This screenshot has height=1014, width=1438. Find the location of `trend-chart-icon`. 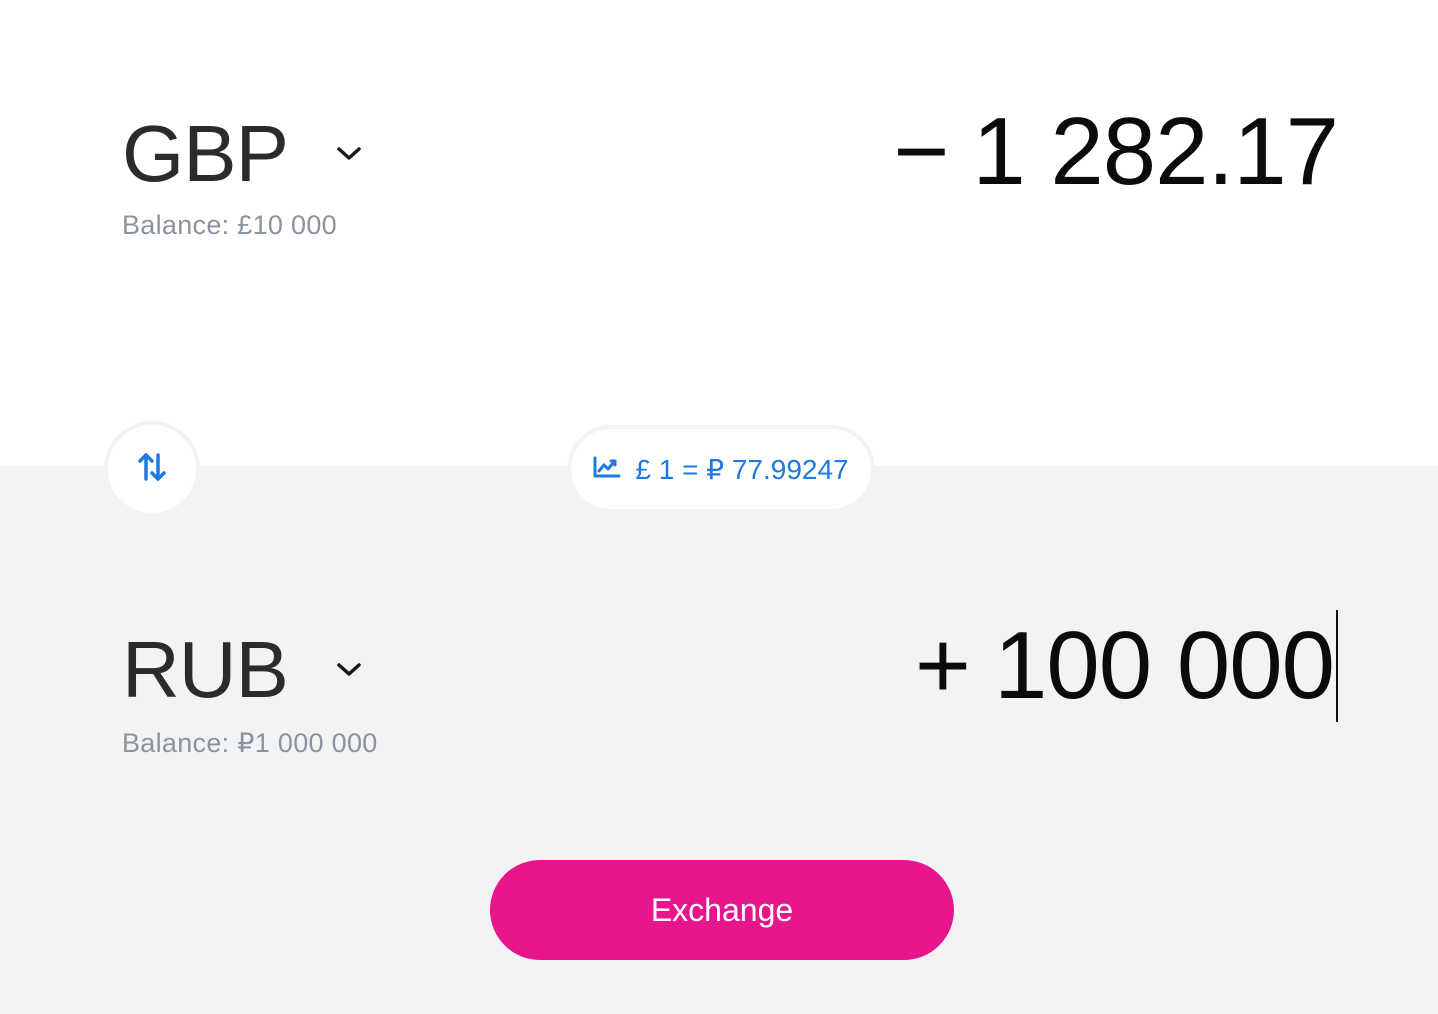

trend-chart-icon is located at coordinates (607, 469).